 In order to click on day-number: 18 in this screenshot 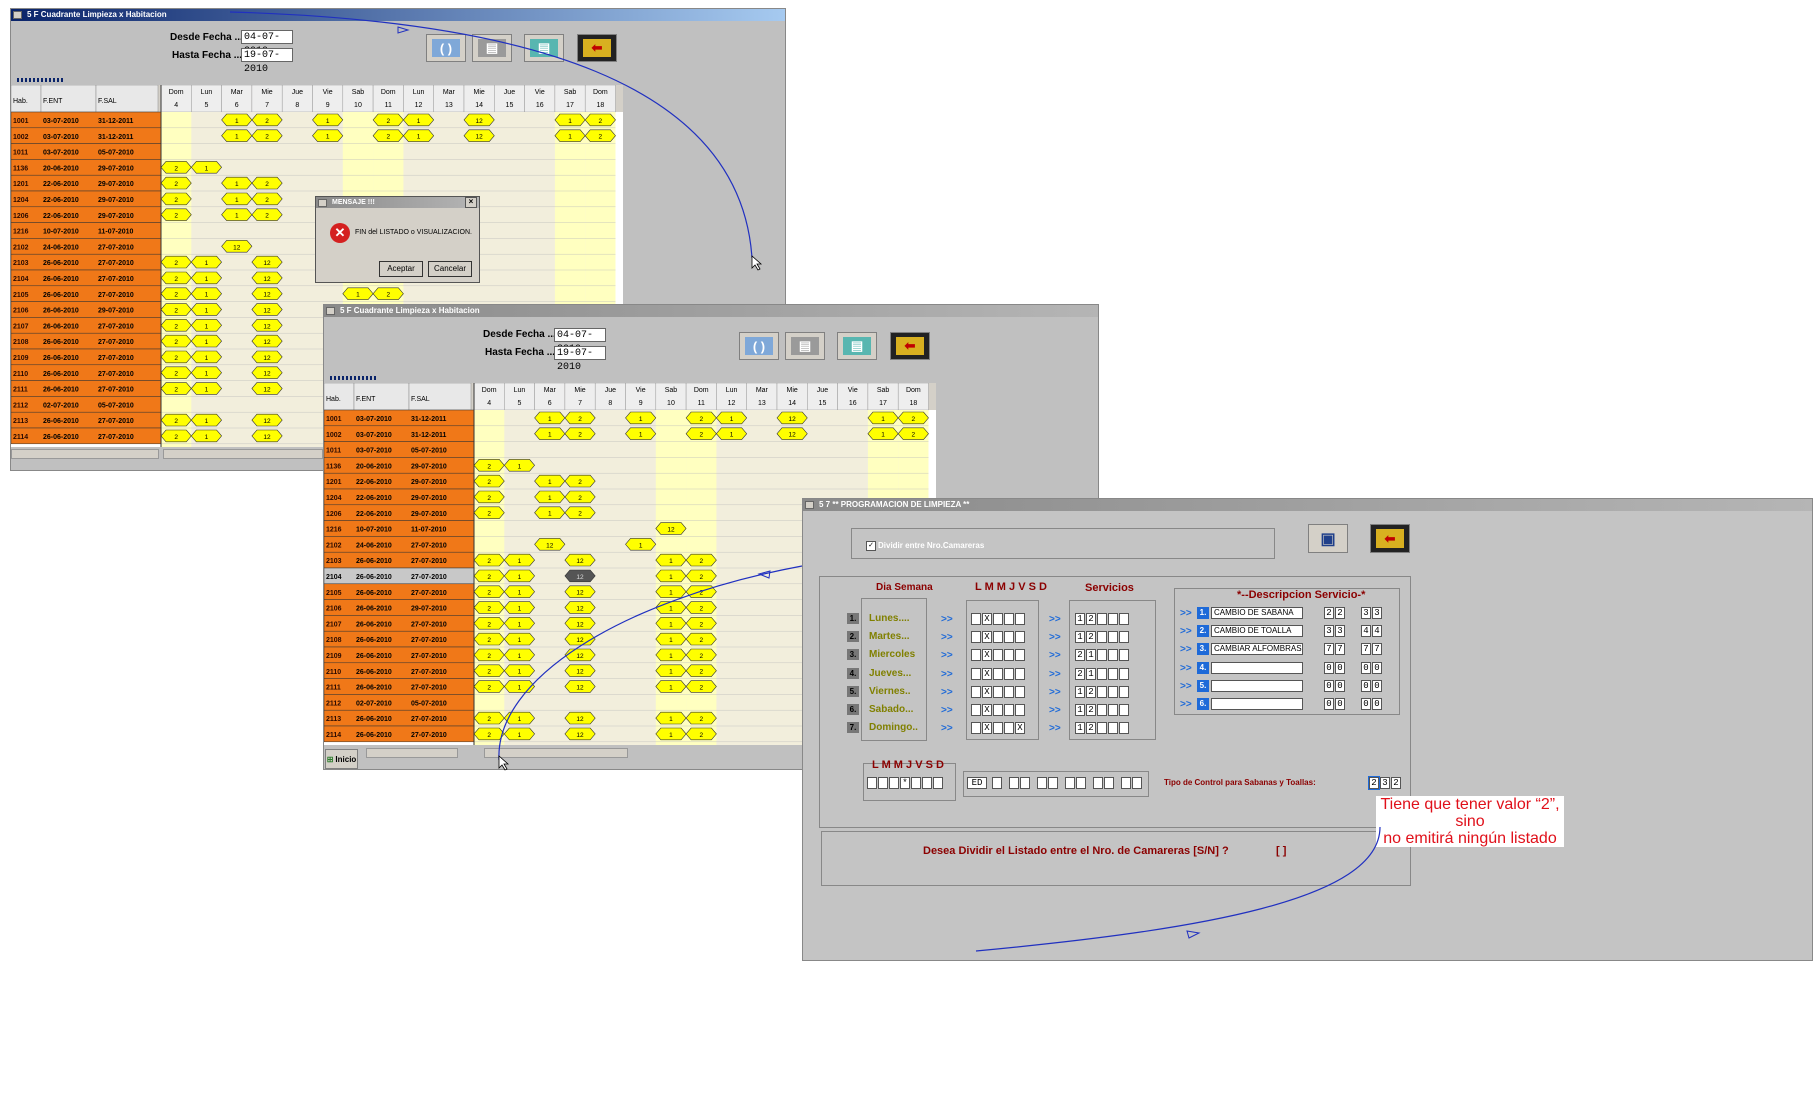, I will do `click(913, 403)`.